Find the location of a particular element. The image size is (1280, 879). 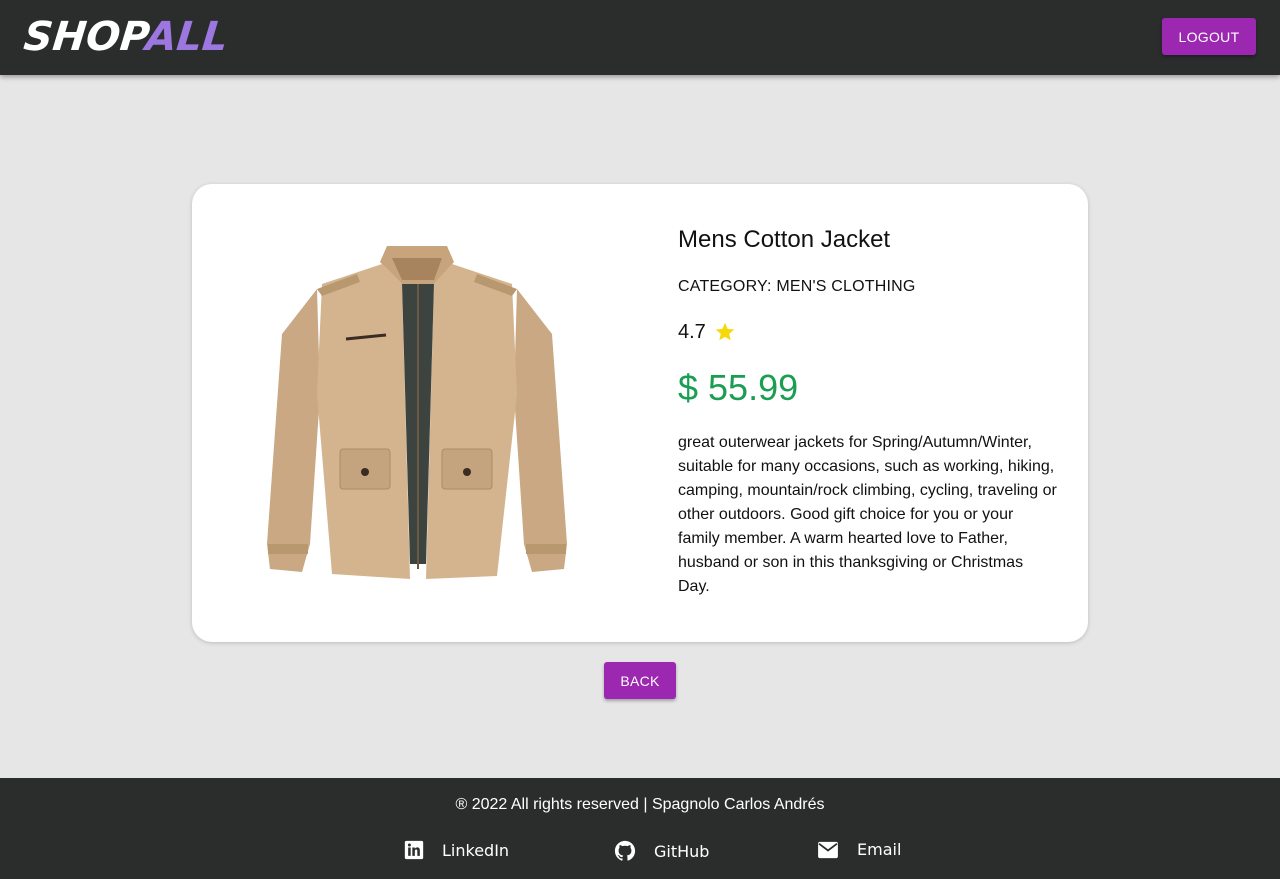

github-link: GitHub is located at coordinates (661, 851).